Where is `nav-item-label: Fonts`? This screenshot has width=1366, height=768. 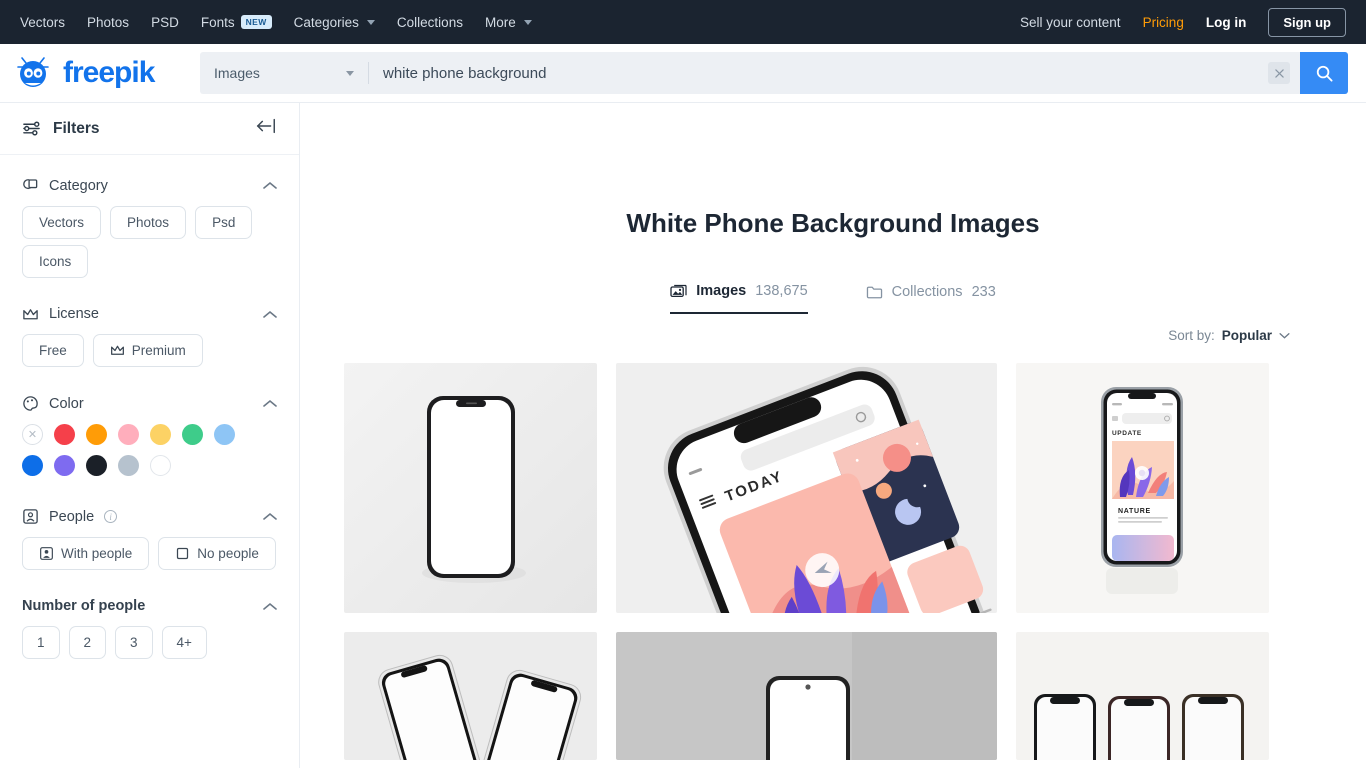
nav-item-label: Fonts is located at coordinates (217, 22).